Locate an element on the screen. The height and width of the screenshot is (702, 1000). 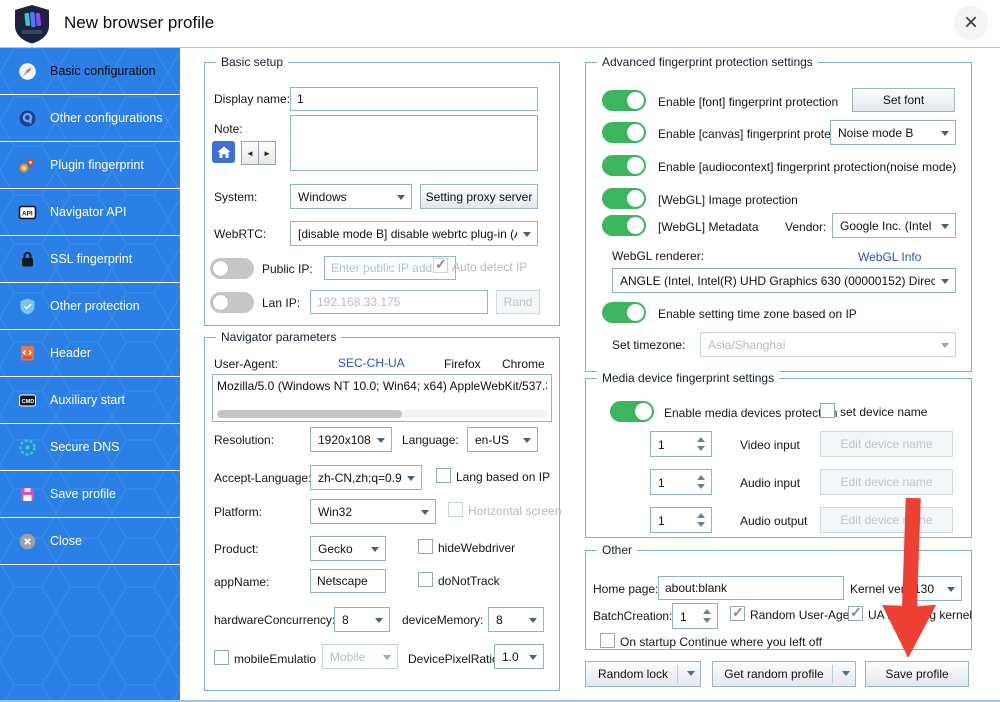
sidebar-item-basic-configuration: Basic configuration is located at coordinates (90, 71).